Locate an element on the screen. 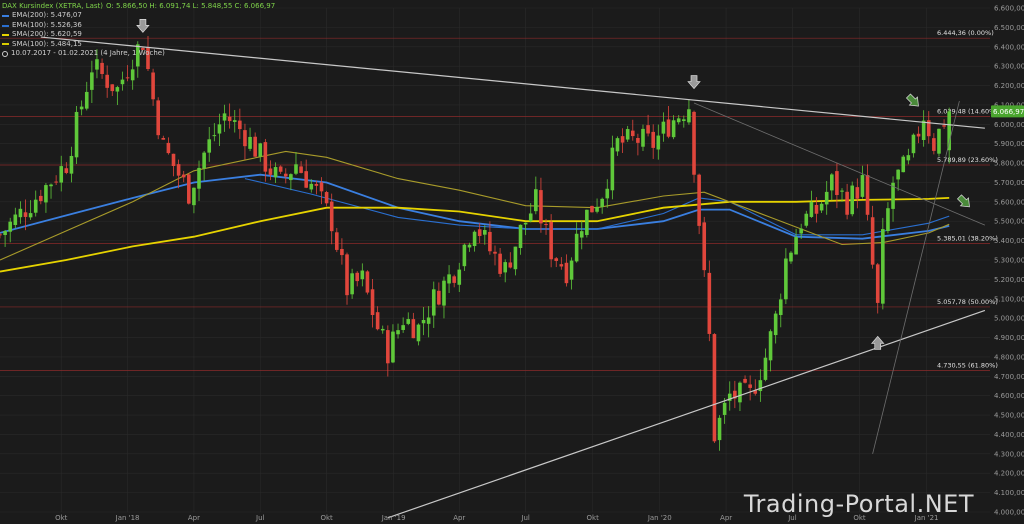 The height and width of the screenshot is (524, 1024). x-tick-label: Jul is located at coordinates (260, 518).